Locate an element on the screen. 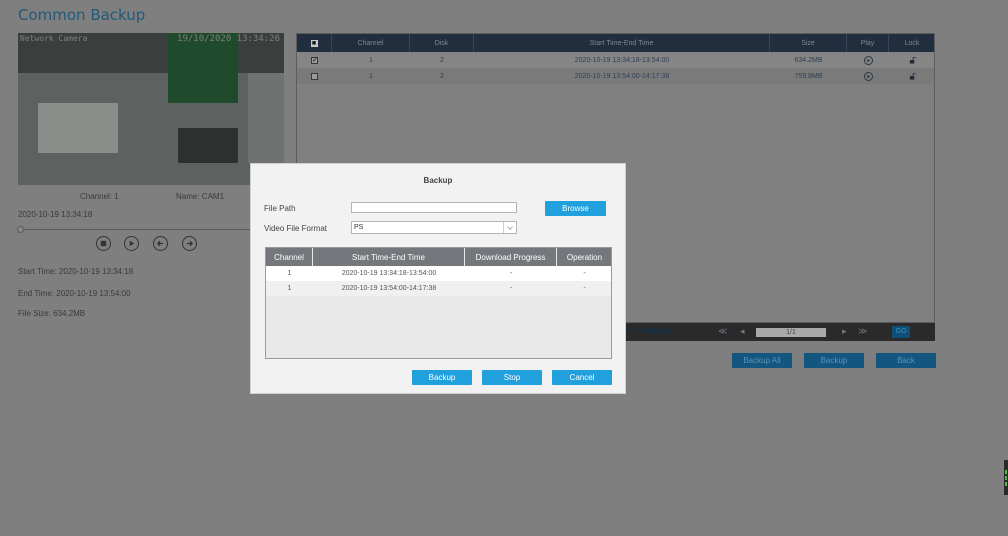 The width and height of the screenshot is (1008, 536). row-checkbox: ✓ is located at coordinates (314, 60).